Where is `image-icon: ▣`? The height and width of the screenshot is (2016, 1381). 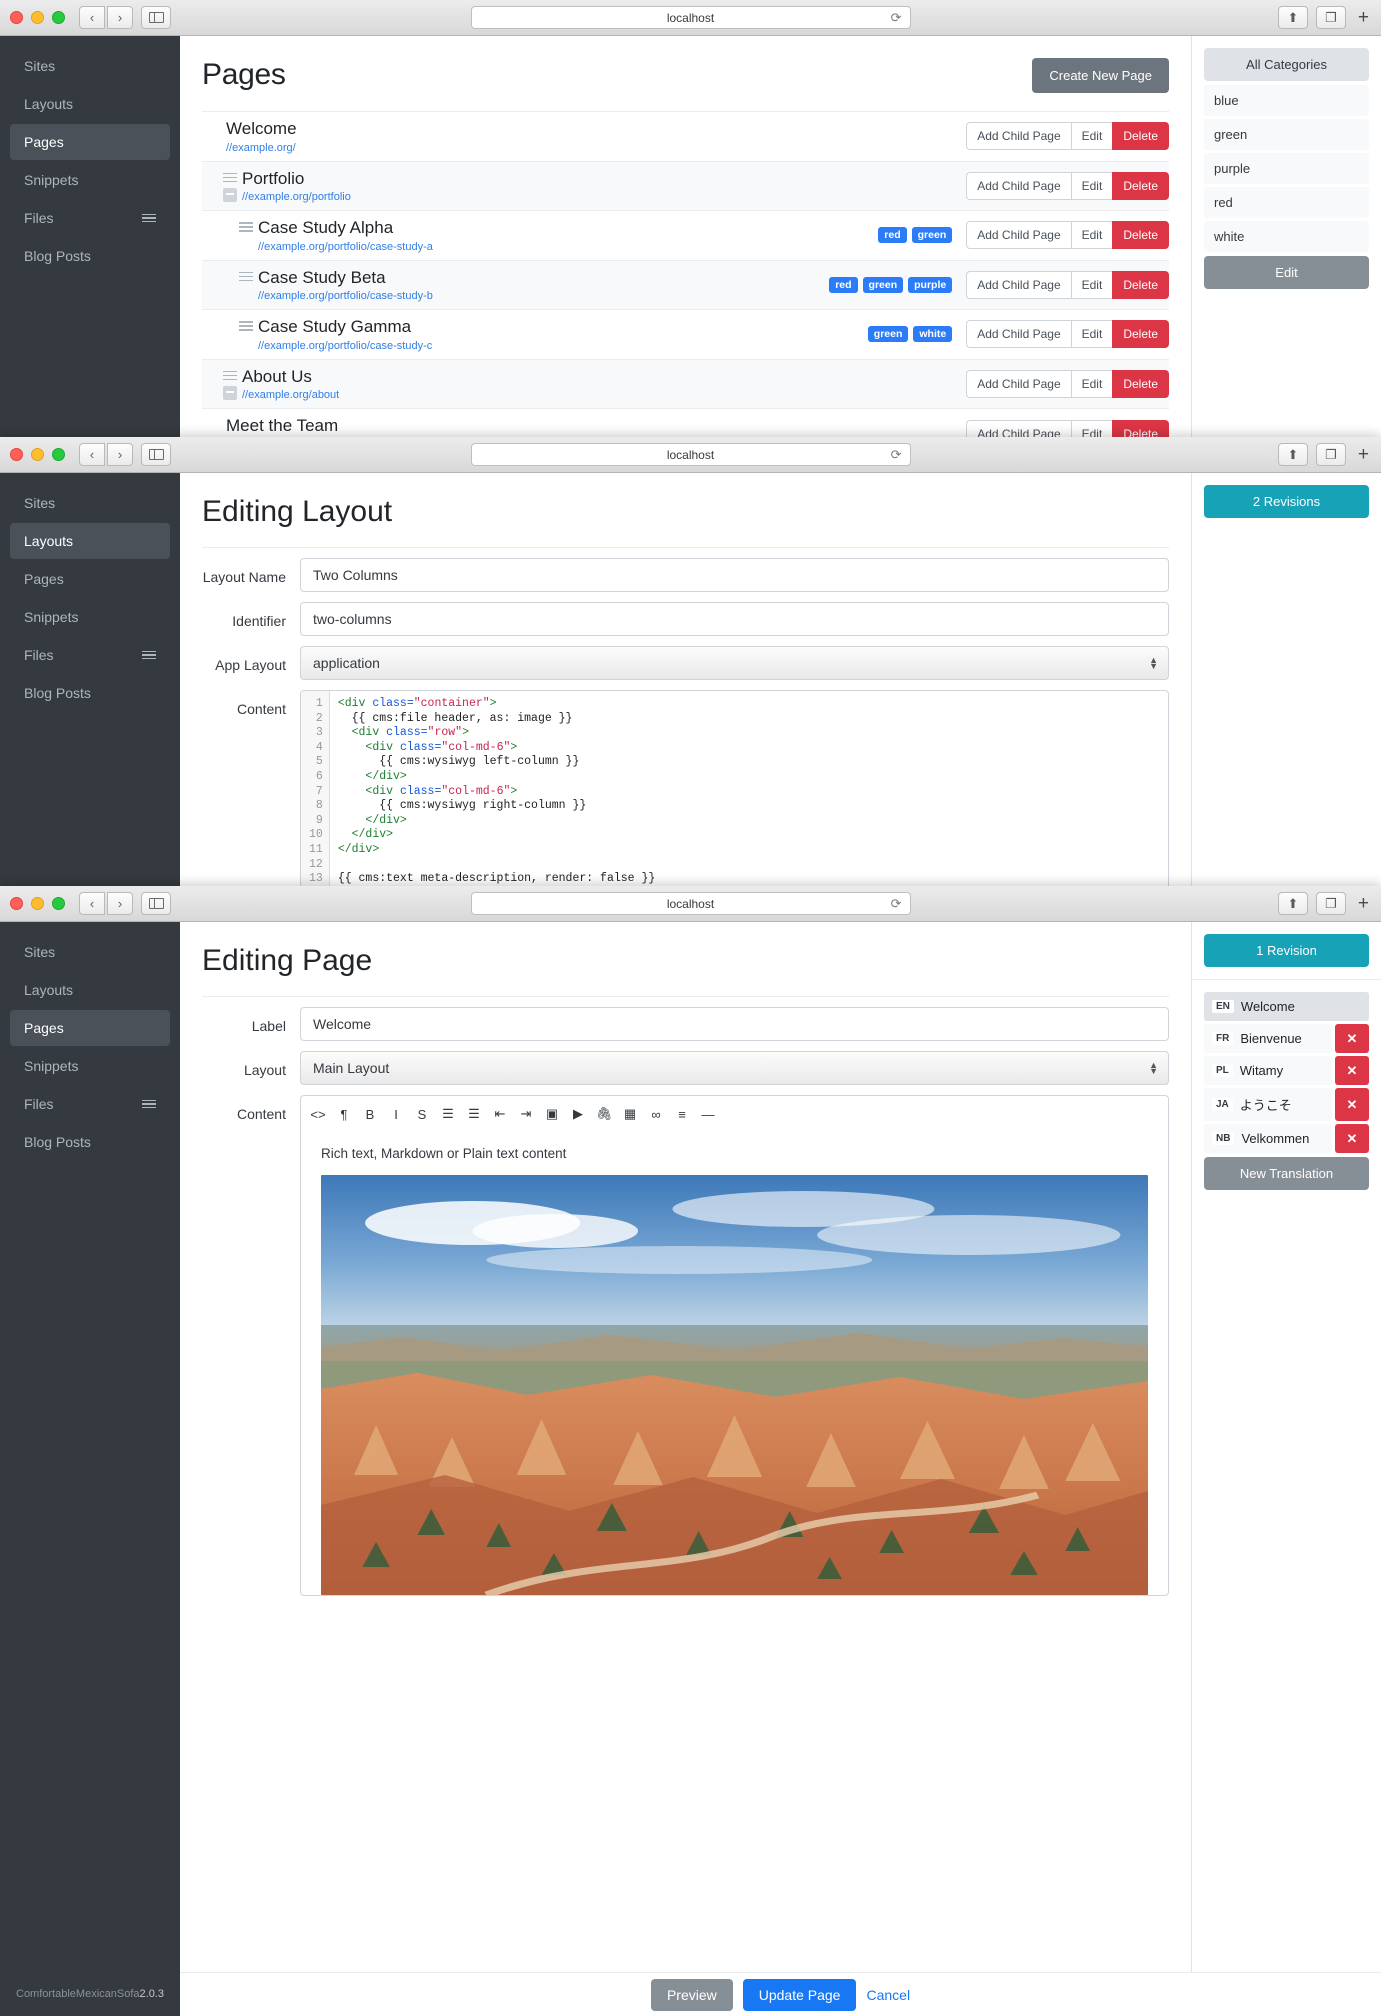
image-icon: ▣ is located at coordinates (552, 1114).